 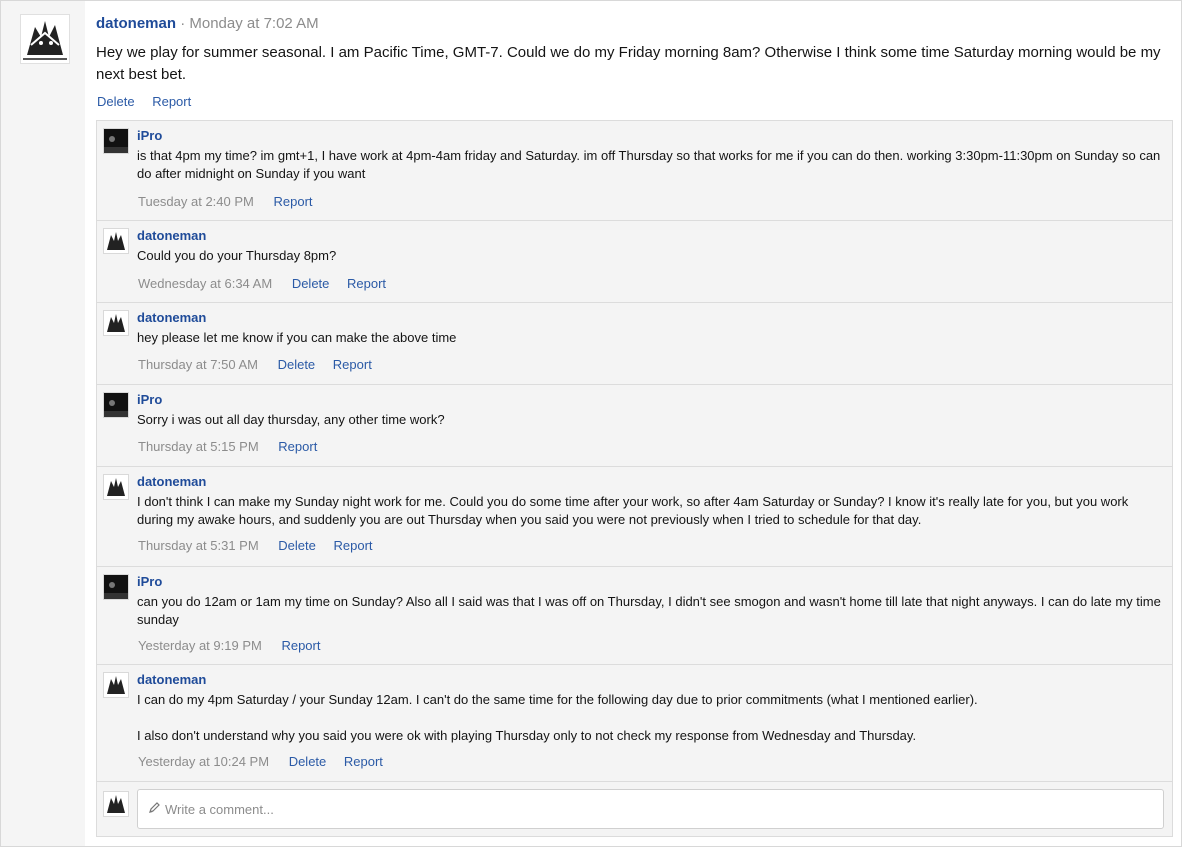 What do you see at coordinates (262, 545) in the screenshot?
I see `comment-footer: Thursday at 5:31 PM Delete Report` at bounding box center [262, 545].